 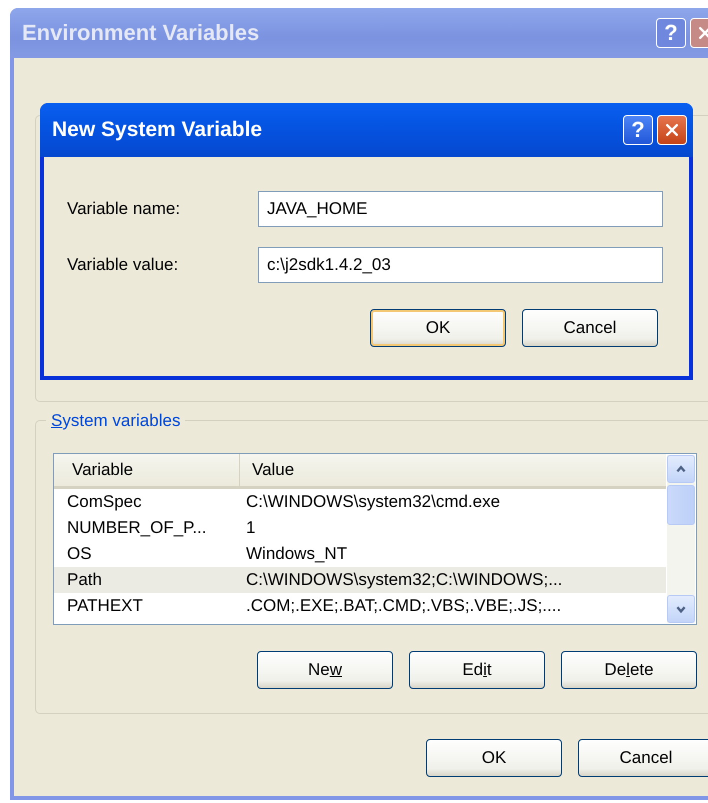 I want to click on table-cell-text: C:\WINDOWS\system32\cmd.exe, so click(x=372, y=502).